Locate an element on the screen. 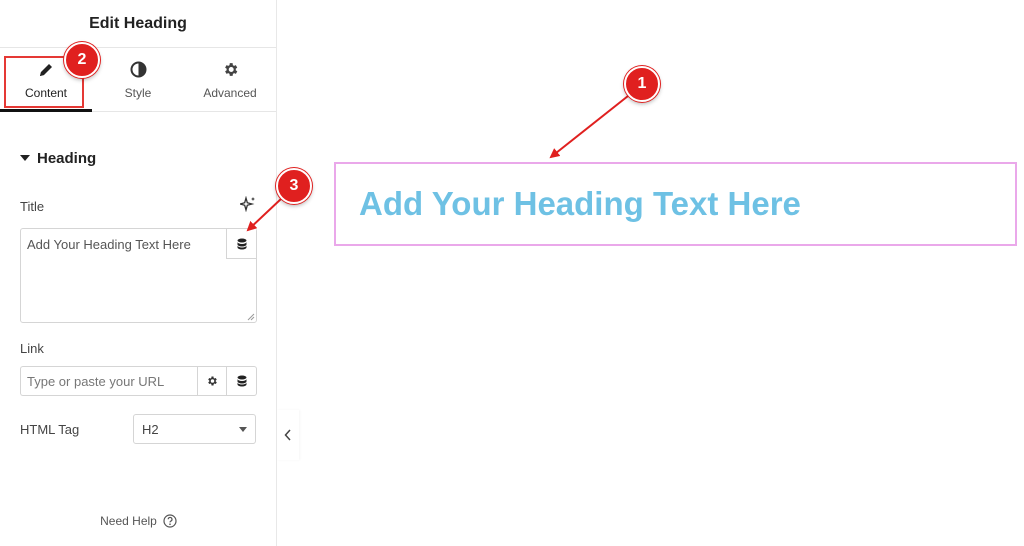 This screenshot has height=546, width=1024. collapse-panel-button is located at coordinates (288, 435).